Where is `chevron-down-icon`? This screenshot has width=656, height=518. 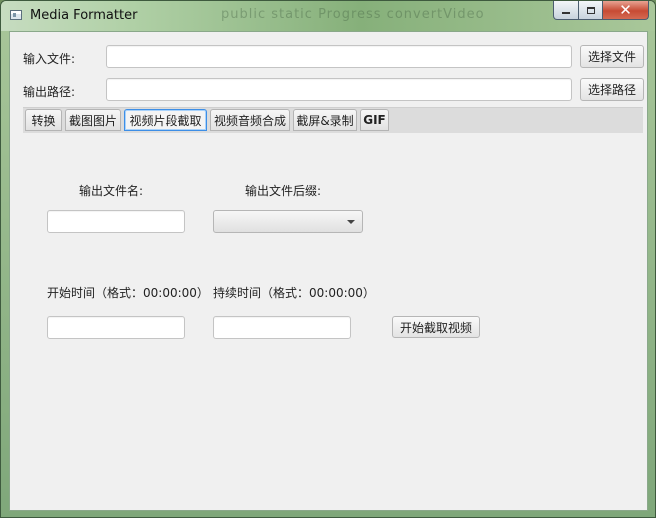
chevron-down-icon is located at coordinates (351, 222).